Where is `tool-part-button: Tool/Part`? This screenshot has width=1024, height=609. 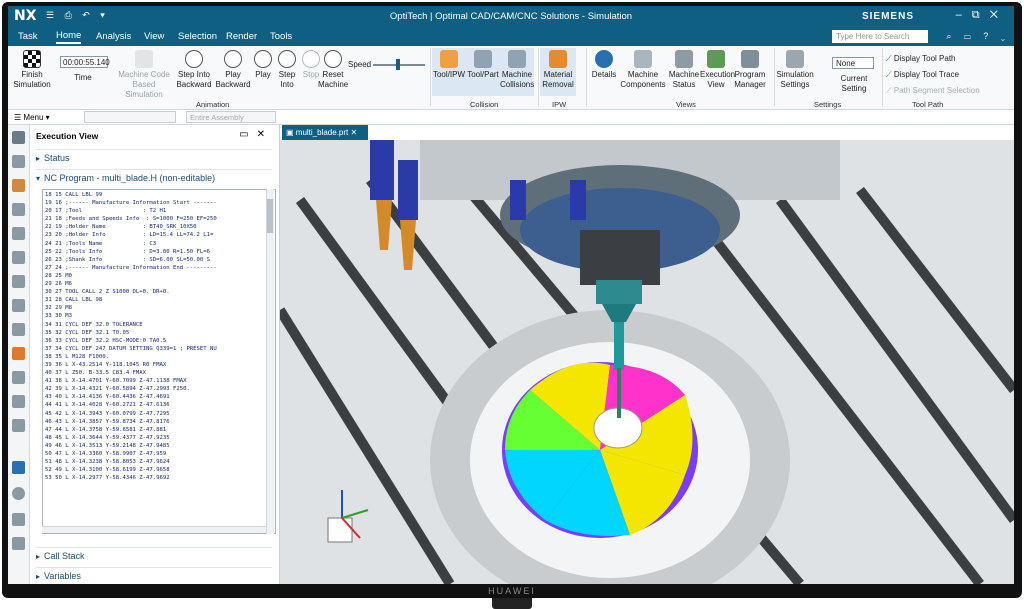
tool-part-button: Tool/Part is located at coordinates (483, 72).